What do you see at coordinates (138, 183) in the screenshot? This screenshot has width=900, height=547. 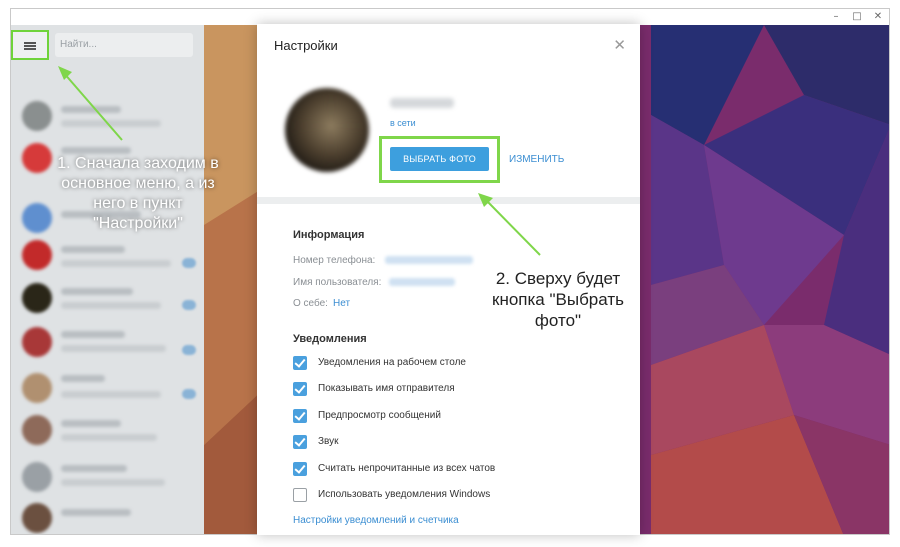 I see `annotation-step1-line2: основное меню, а из` at bounding box center [138, 183].